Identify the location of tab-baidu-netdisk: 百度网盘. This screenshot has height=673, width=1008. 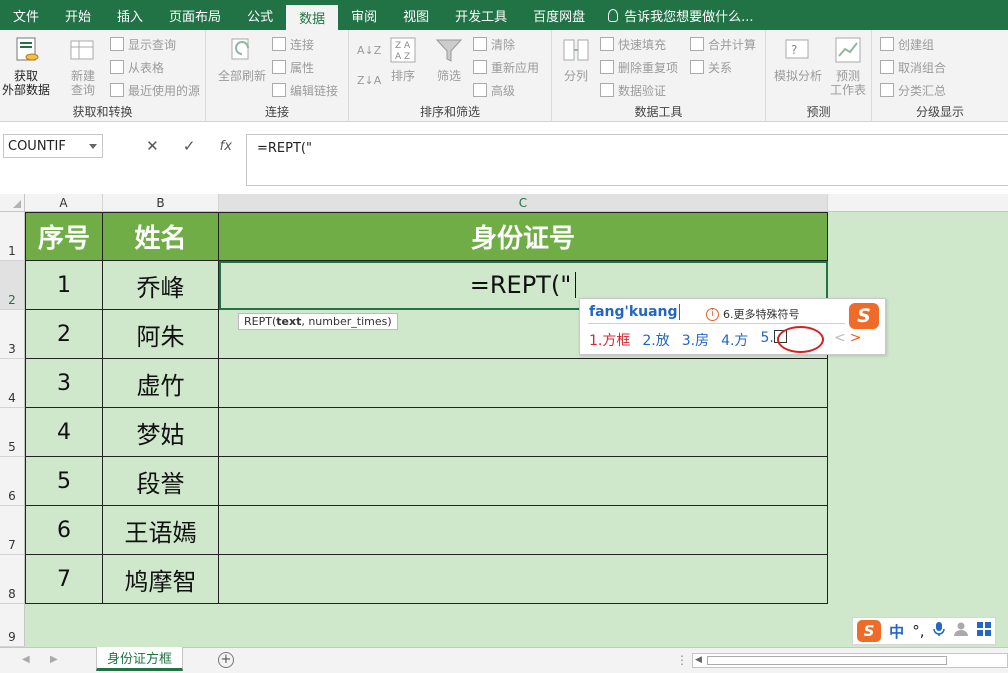
(559, 15).